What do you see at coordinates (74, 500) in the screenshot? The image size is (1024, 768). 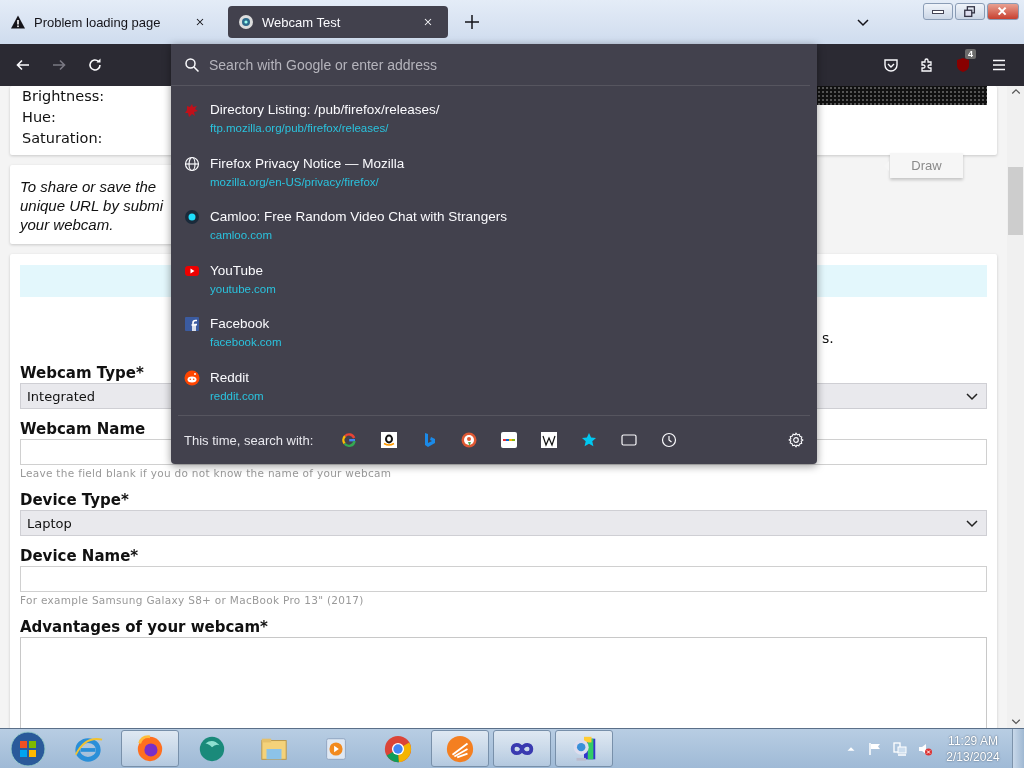 I see `field-label: Device Type*` at bounding box center [74, 500].